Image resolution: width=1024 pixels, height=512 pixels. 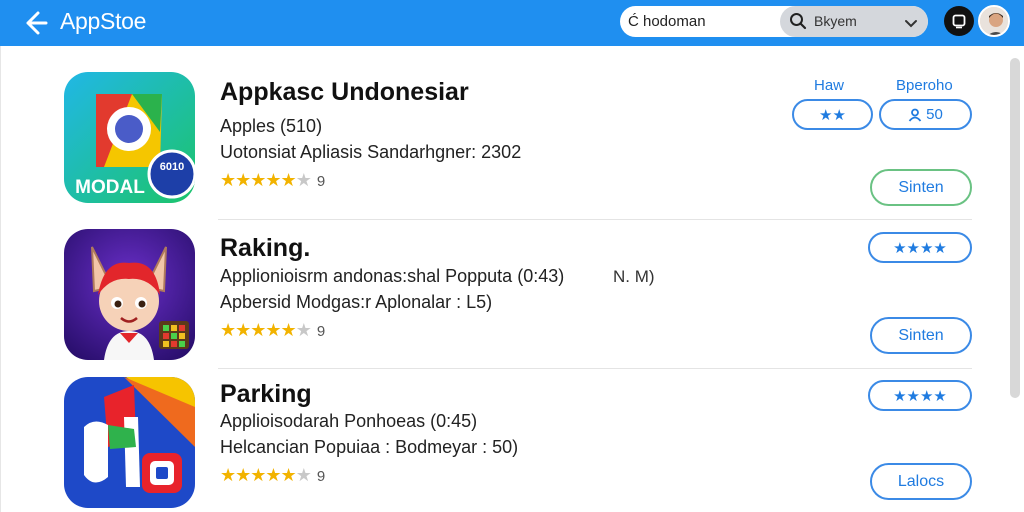 I want to click on back-arrow-icon, so click(x=35, y=23).